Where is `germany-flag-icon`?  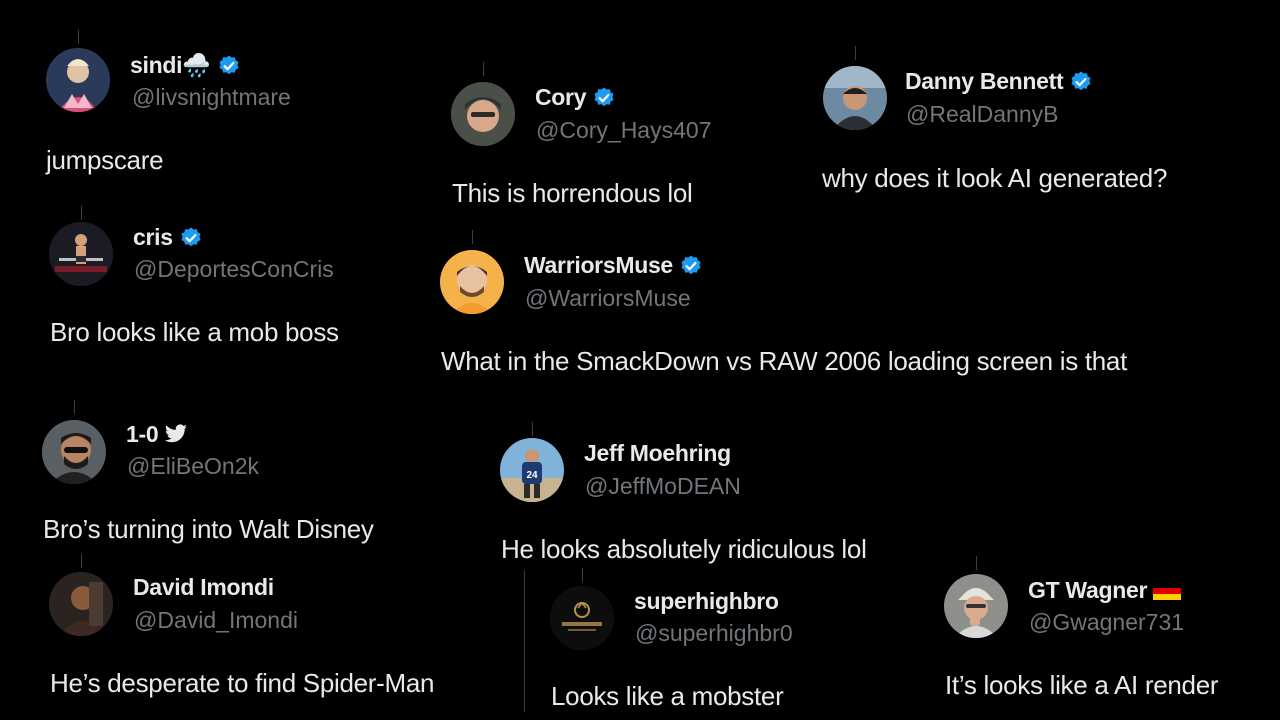 germany-flag-icon is located at coordinates (1167, 590).